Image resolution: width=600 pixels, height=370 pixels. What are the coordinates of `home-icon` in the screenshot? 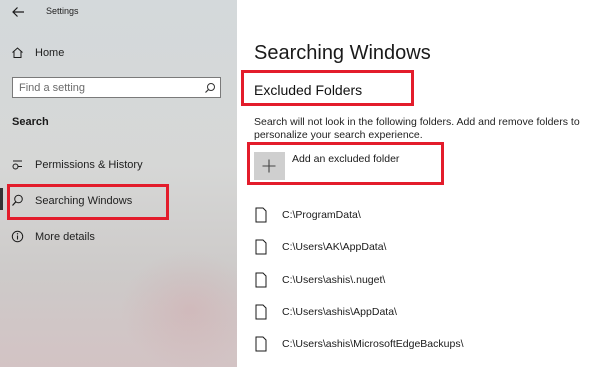 It's located at (17, 52).